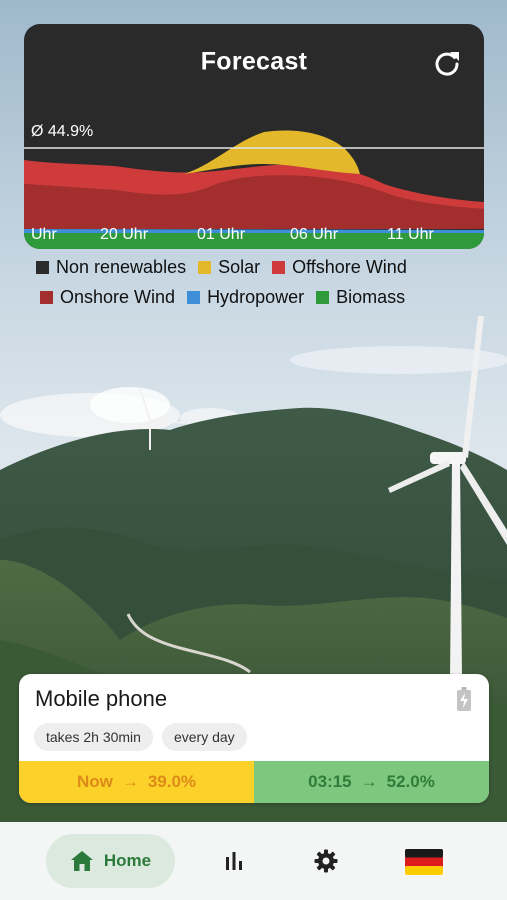  I want to click on nav-home-button: Home, so click(110, 861).